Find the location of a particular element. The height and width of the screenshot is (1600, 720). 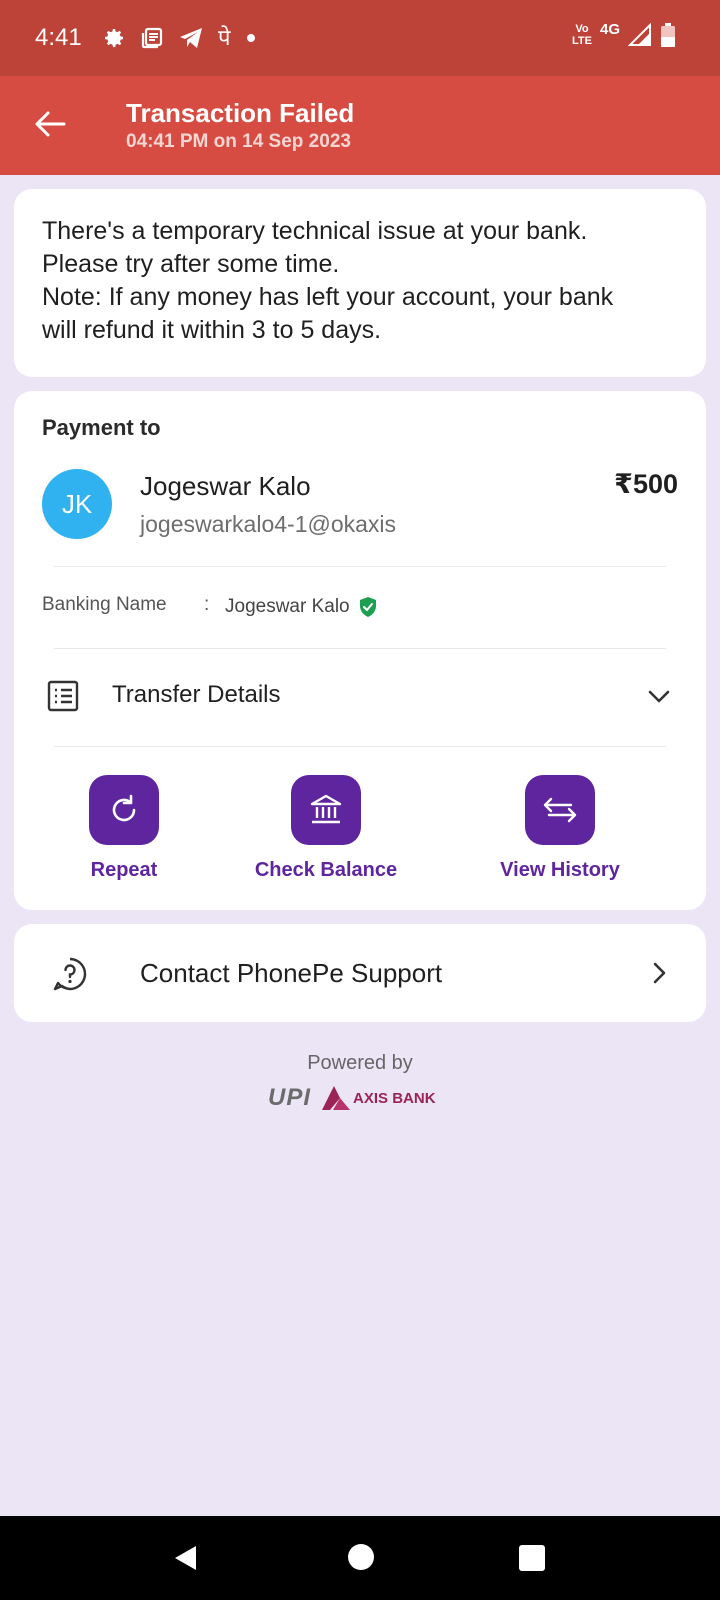

bank-icon is located at coordinates (326, 810).